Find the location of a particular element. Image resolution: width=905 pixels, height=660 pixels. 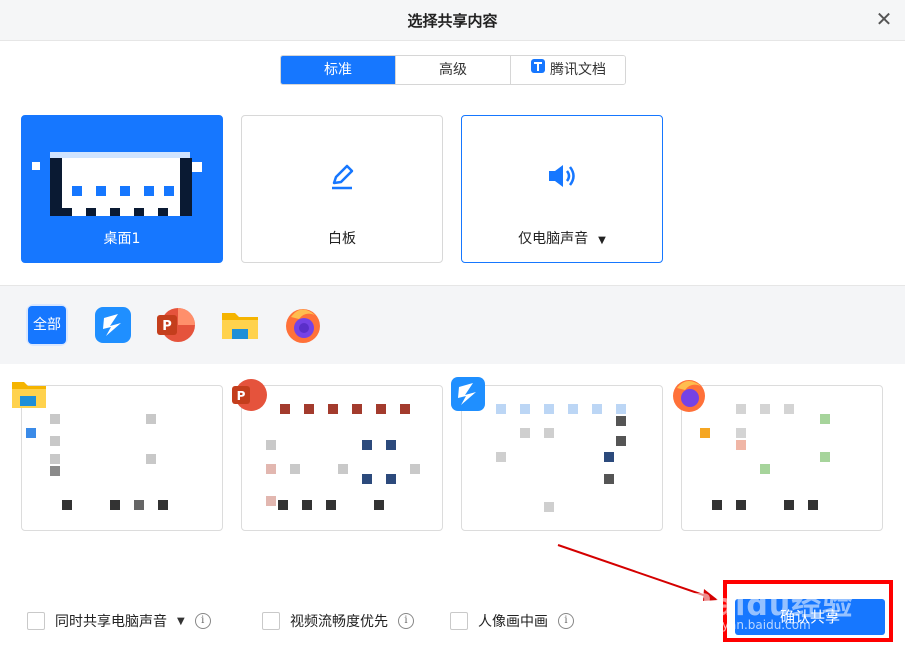

annotation-arrow is located at coordinates (637, 572).